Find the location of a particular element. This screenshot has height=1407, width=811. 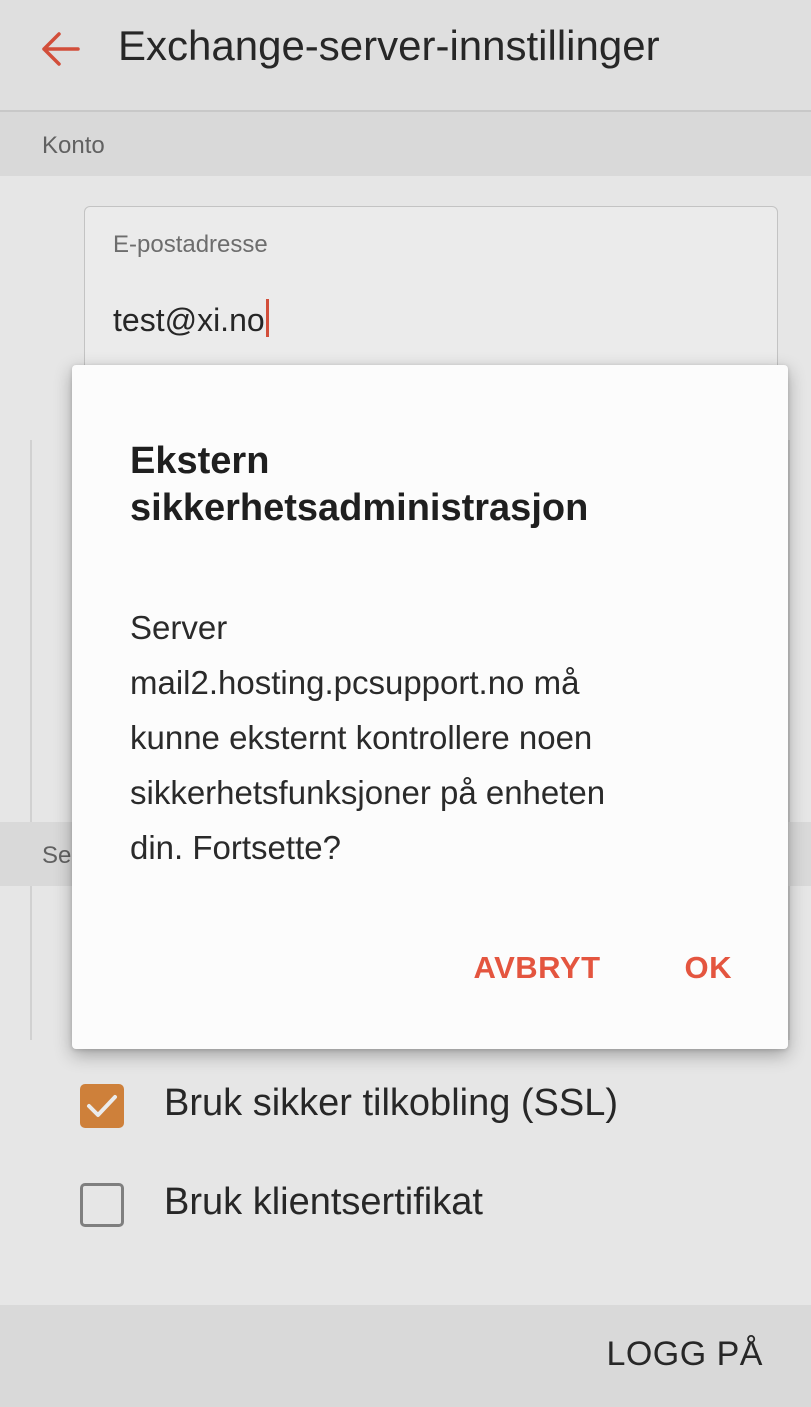

dialog-message-line: mail2.hosting.pcsupport.no må is located at coordinates (355, 682).